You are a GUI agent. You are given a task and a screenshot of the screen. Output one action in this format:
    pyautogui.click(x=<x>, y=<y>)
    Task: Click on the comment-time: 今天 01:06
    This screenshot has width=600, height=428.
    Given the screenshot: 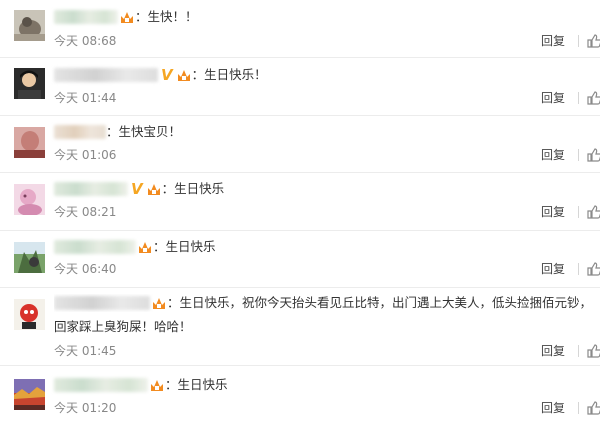 What is the action you would take?
    pyautogui.click(x=85, y=155)
    